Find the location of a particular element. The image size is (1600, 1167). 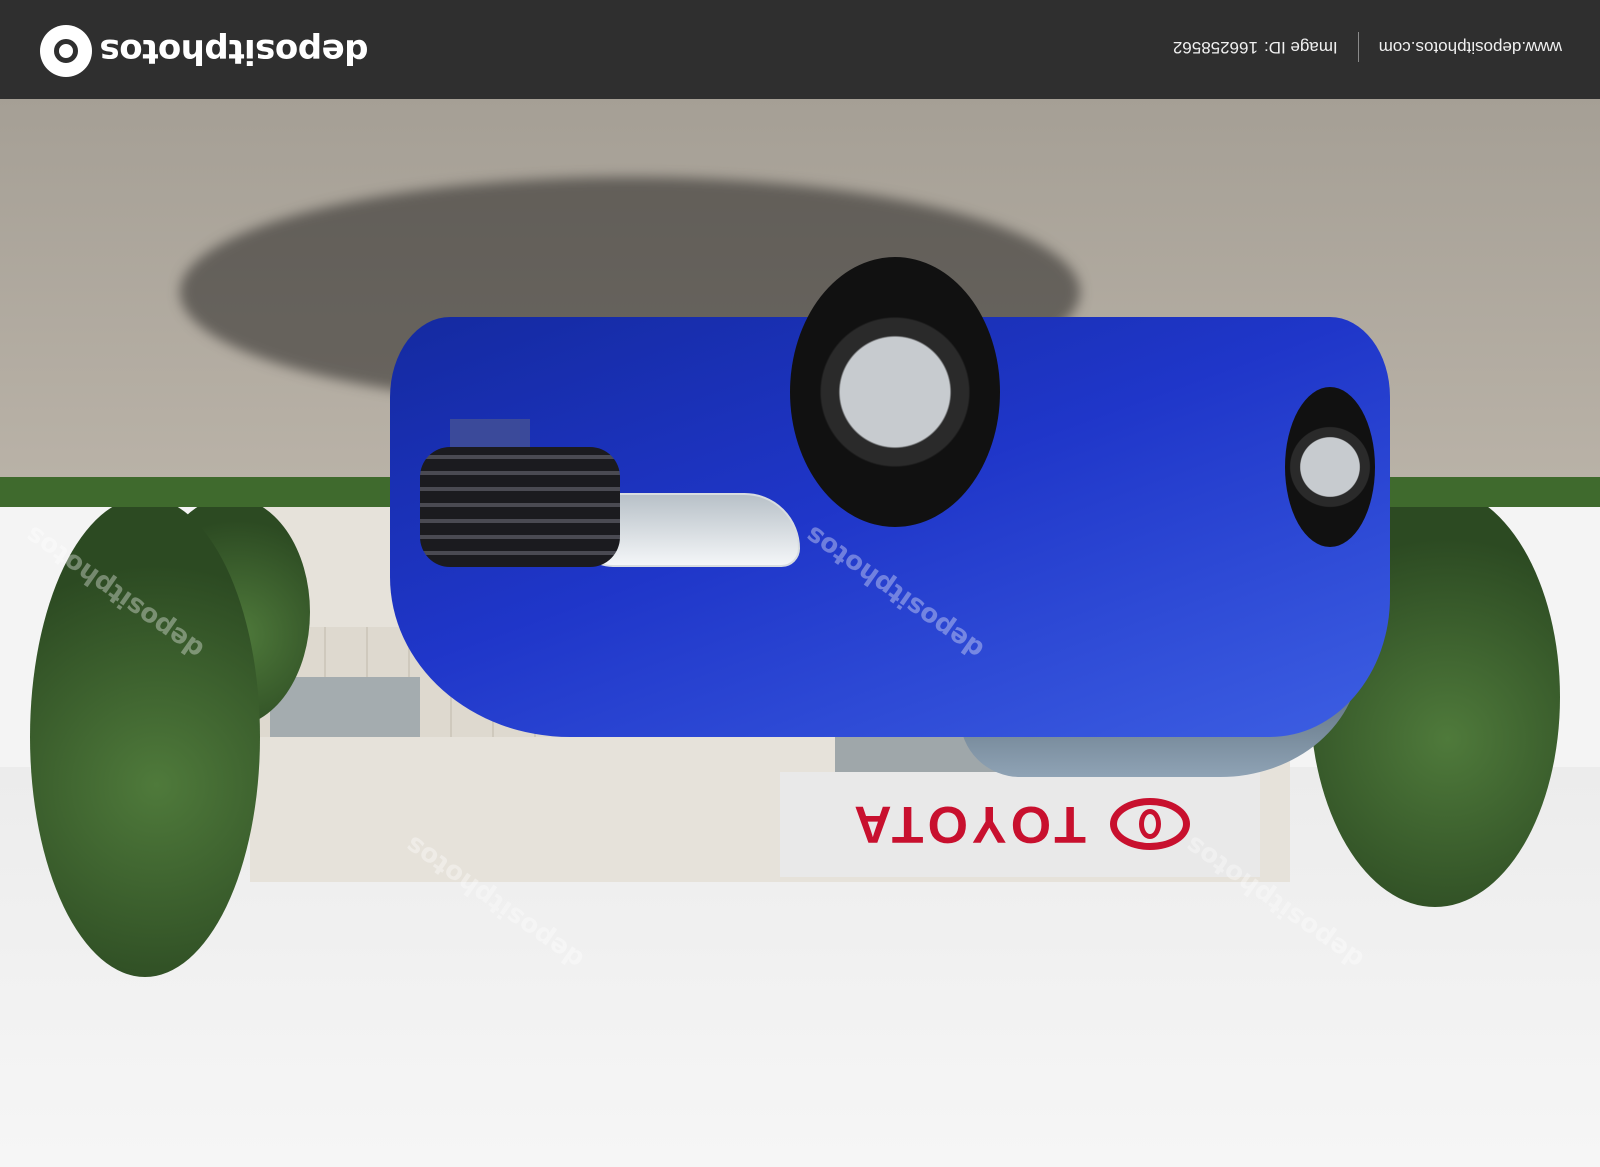

rear-wheel is located at coordinates (1330, 467).